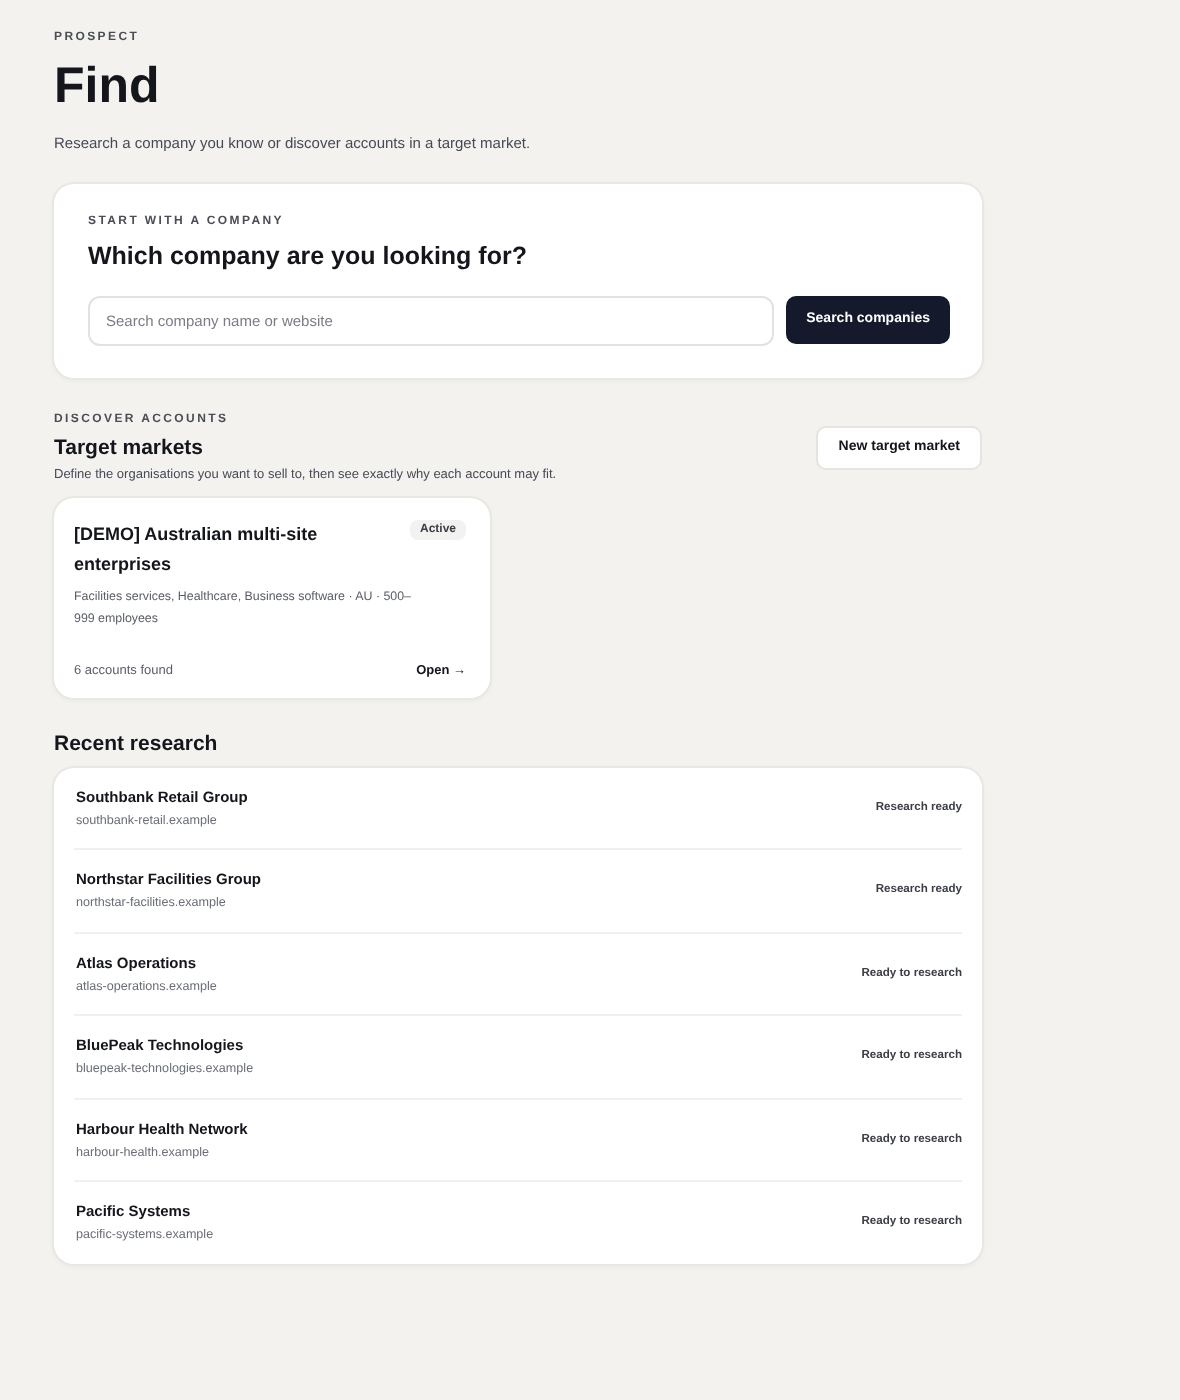  Describe the element at coordinates (108, 87) in the screenshot. I see `page-title: Find` at that location.